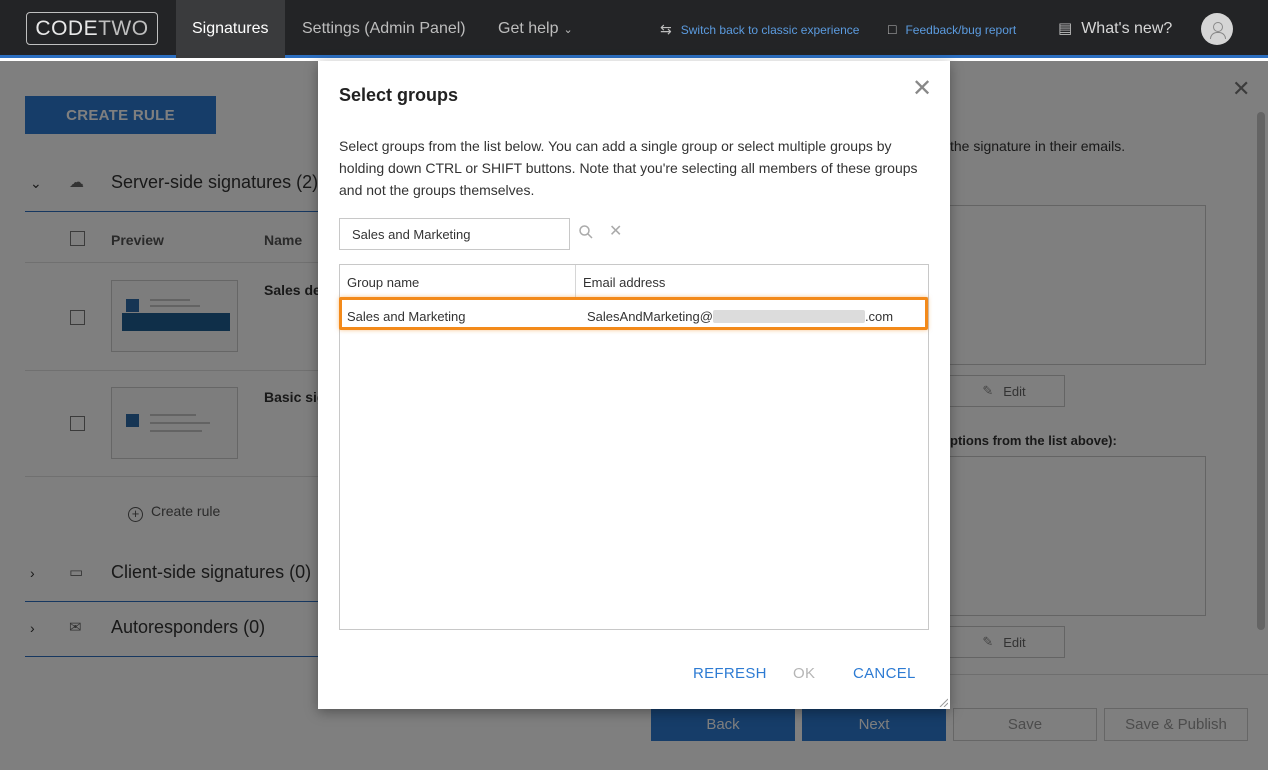 Image resolution: width=1268 pixels, height=770 pixels. I want to click on tab-signatures: Signatures, so click(230, 29).